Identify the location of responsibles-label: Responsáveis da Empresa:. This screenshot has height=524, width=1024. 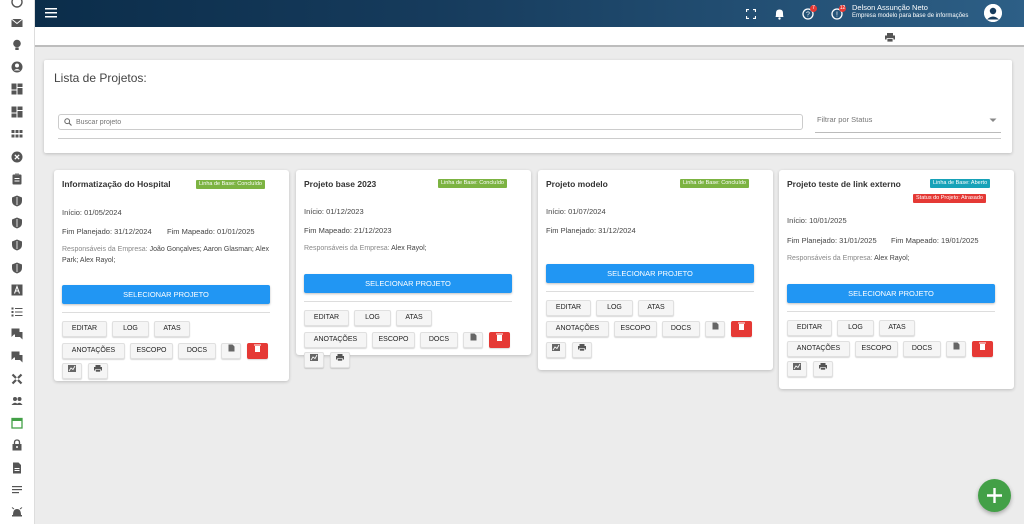
(347, 248).